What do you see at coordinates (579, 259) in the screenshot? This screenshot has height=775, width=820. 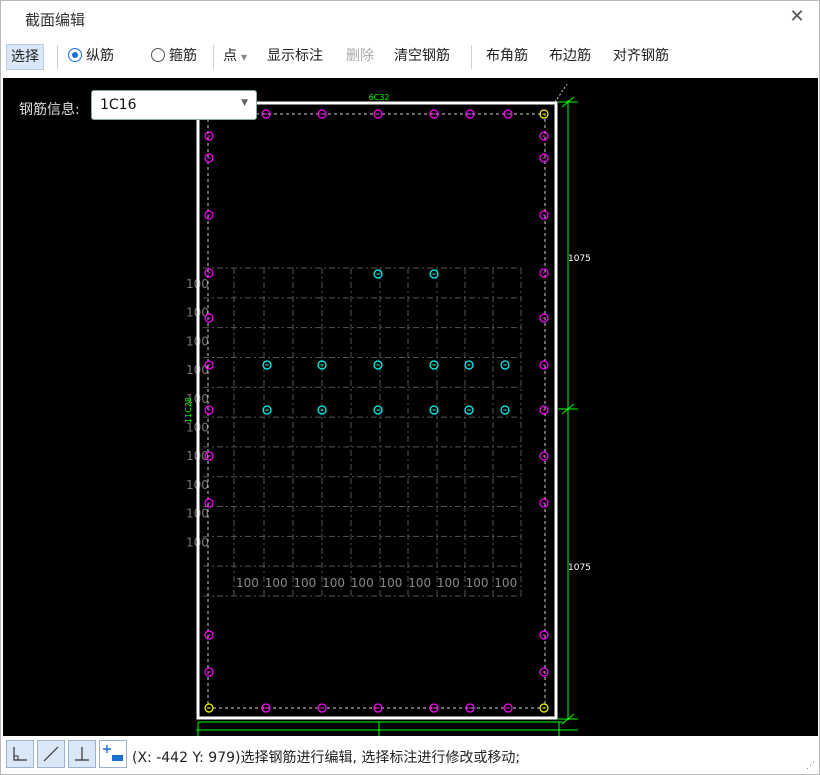 I see `upper-dimension-label: 1075` at bounding box center [579, 259].